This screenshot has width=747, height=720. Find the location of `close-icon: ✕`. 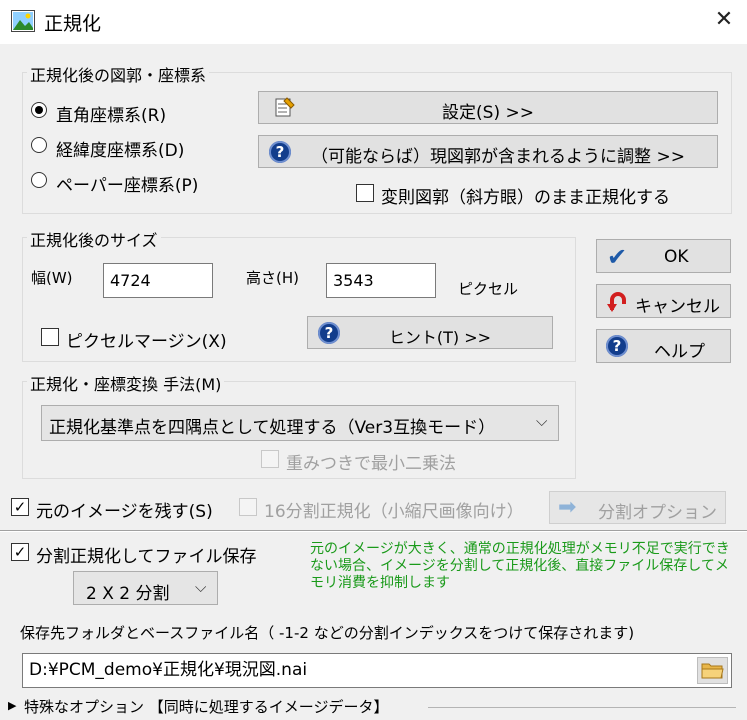

close-icon: ✕ is located at coordinates (724, 20).